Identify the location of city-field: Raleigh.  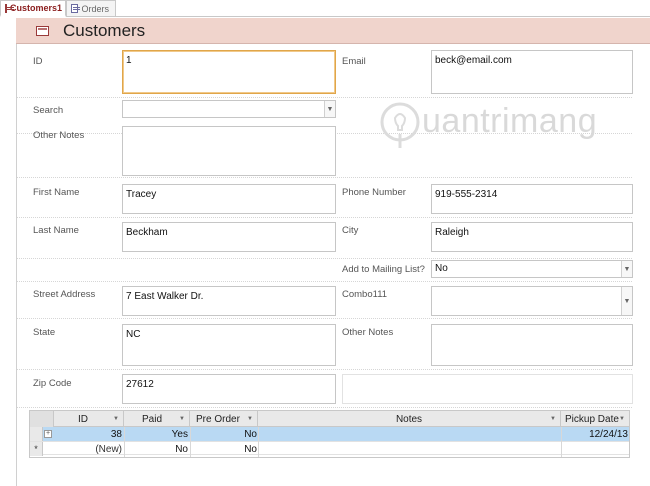
(532, 237).